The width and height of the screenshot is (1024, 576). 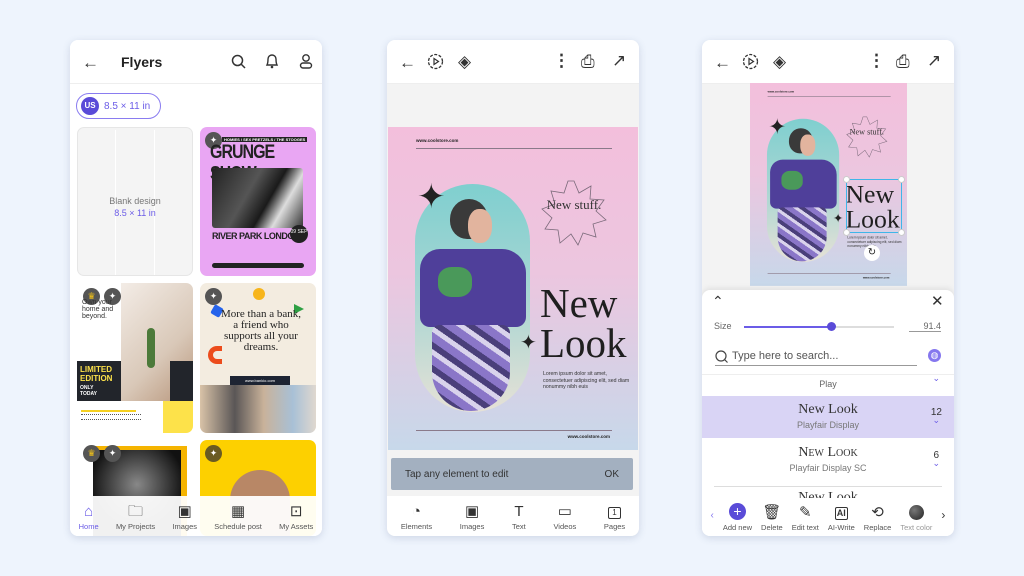 I want to click on tool-replace: ⟲ Replace, so click(x=878, y=518).